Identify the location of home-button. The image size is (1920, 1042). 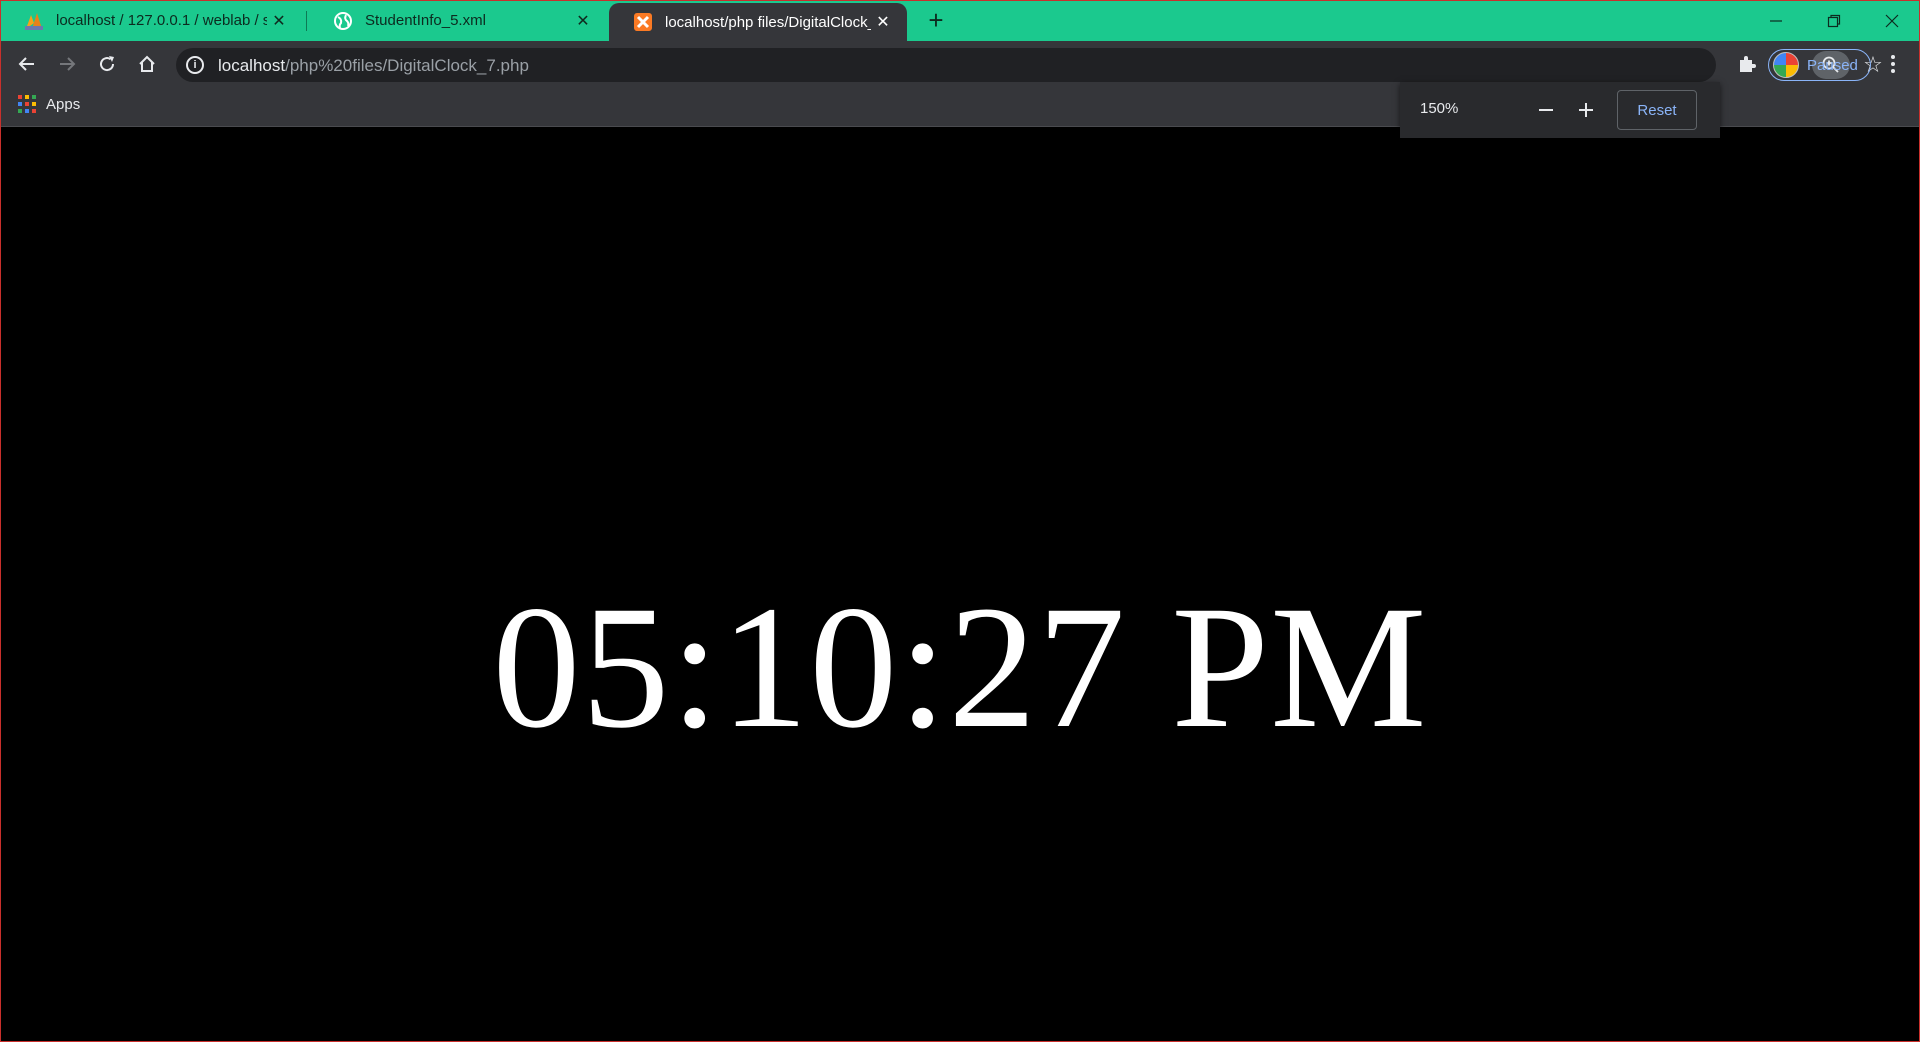
(147, 64).